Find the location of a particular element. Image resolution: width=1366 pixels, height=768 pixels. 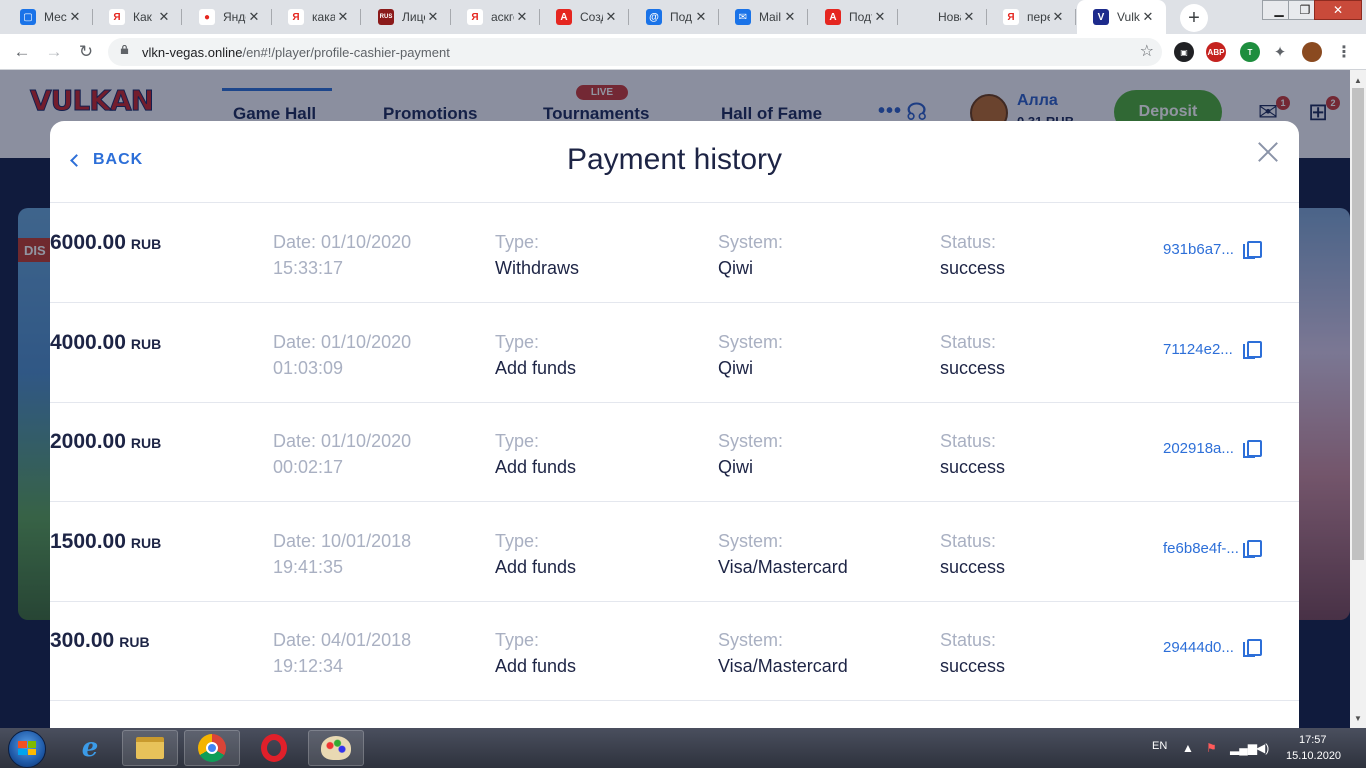

date-value: Date: 04/01/2018 is located at coordinates (342, 640).